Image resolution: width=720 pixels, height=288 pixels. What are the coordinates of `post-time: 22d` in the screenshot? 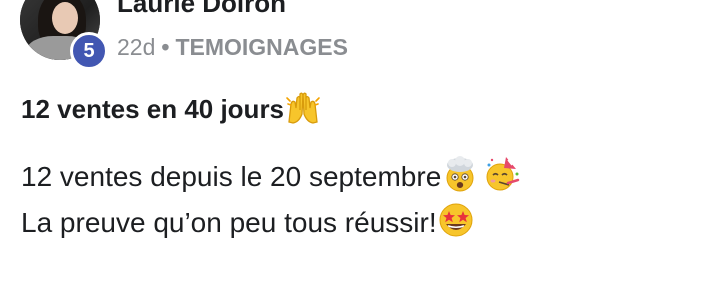 It's located at (136, 47).